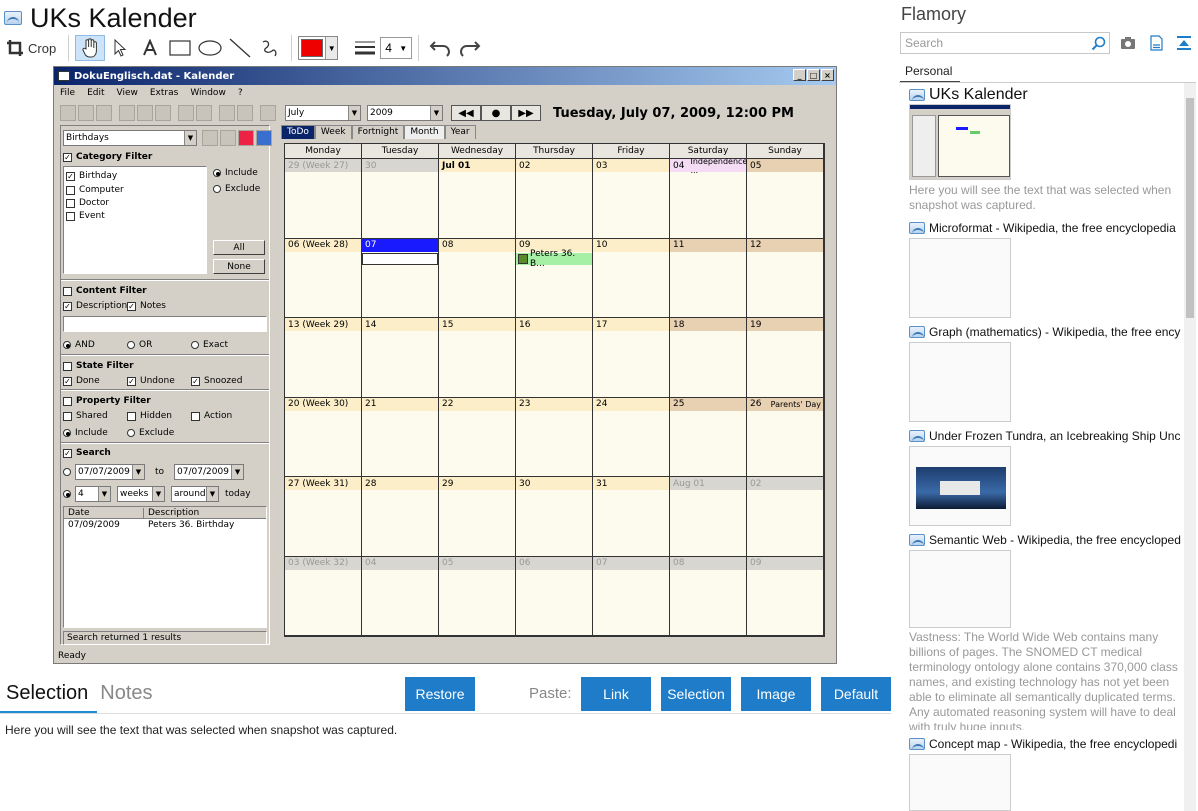 The height and width of the screenshot is (811, 1198). Describe the element at coordinates (101, 190) in the screenshot. I see `category-label: Computer` at that location.